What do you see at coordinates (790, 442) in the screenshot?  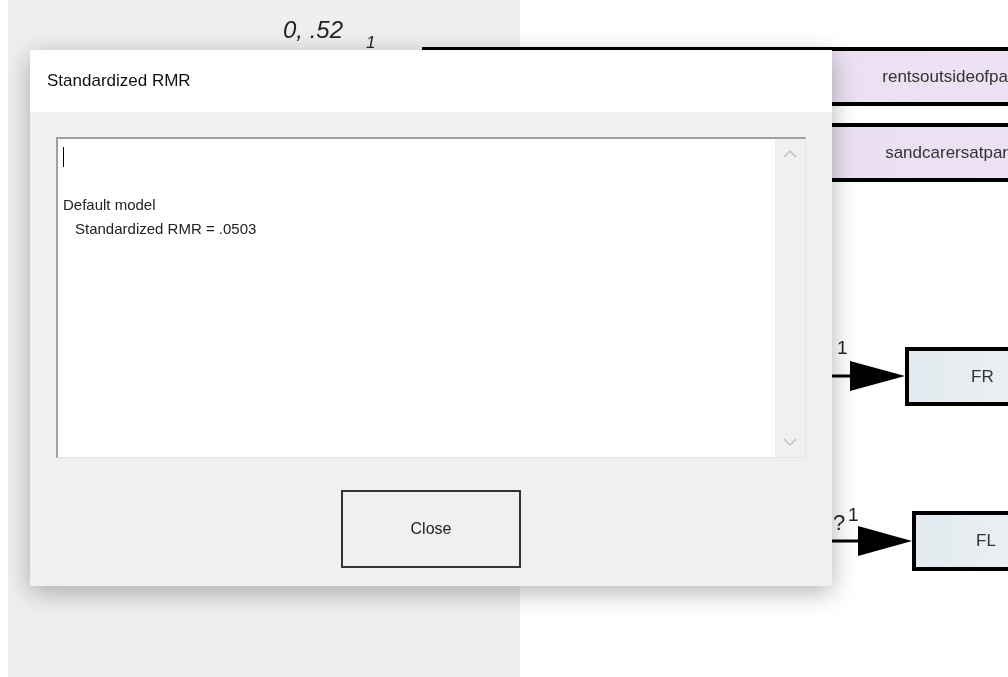 I see `scroll-down-icon` at bounding box center [790, 442].